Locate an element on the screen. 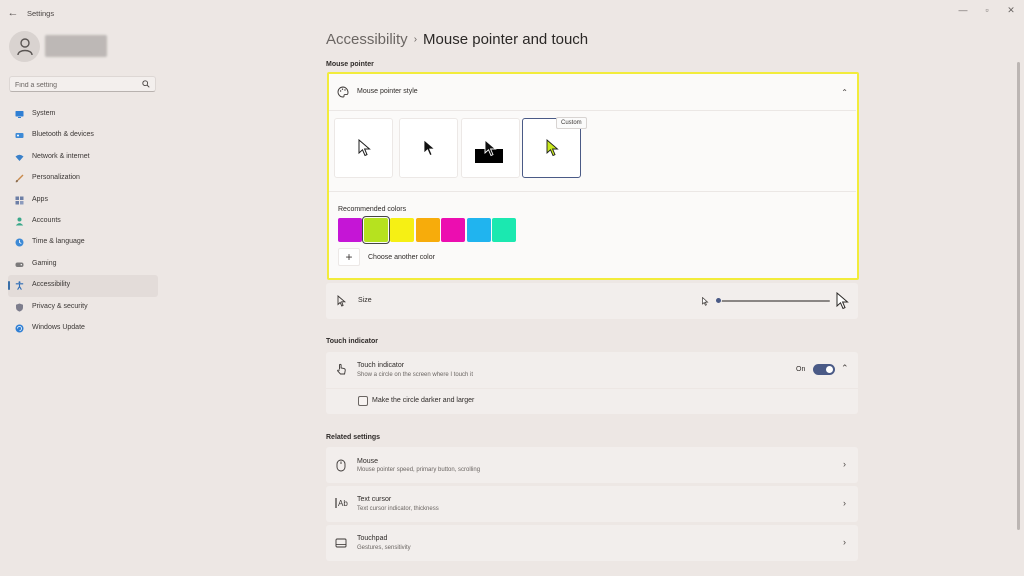  breadcrumb-parent: Accessibility is located at coordinates (367, 39).